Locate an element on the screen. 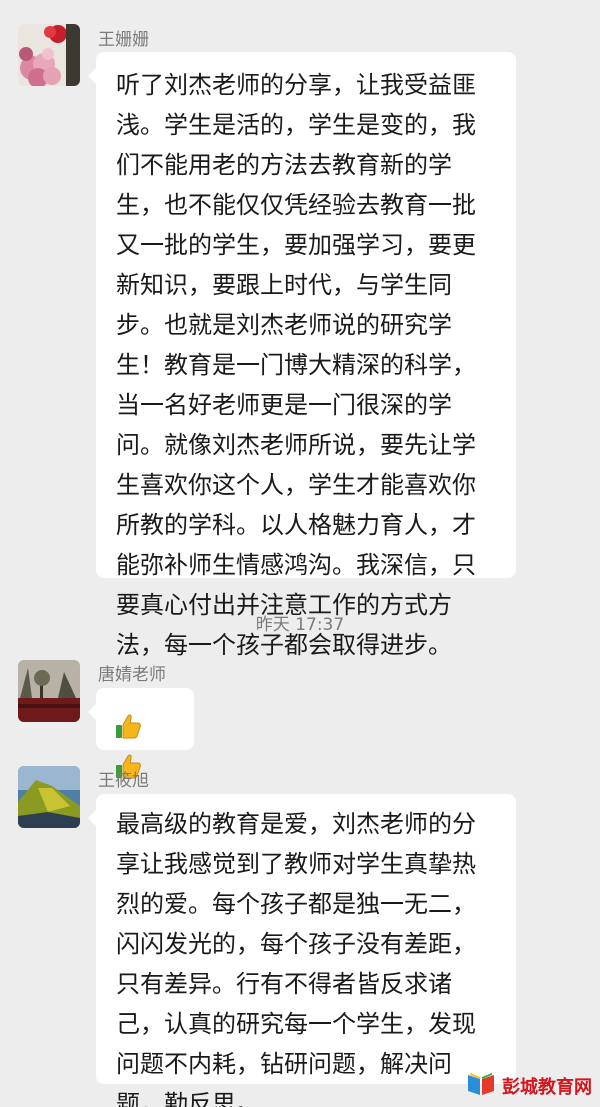 This screenshot has width=600, height=1107. sender-name: 王筱旭 is located at coordinates (123, 781).